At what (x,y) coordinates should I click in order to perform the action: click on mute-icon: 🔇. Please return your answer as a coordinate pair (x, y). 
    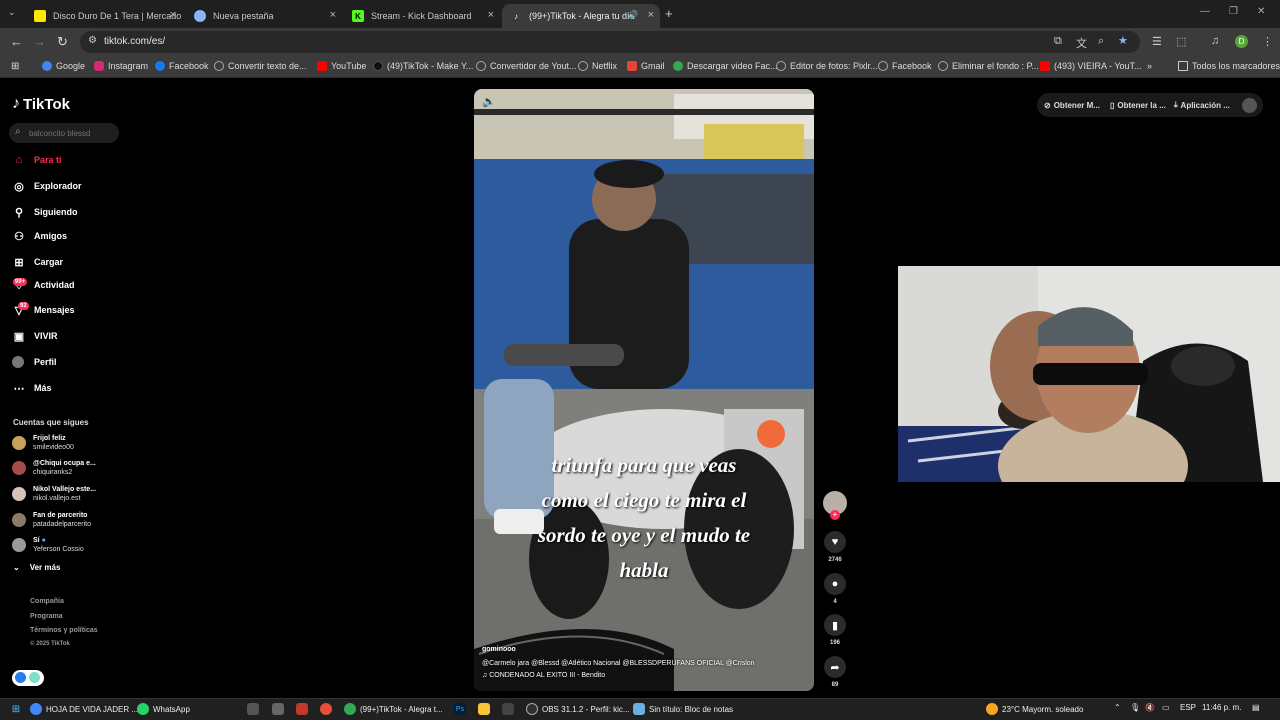
    Looking at the image, I should click on (1150, 707).